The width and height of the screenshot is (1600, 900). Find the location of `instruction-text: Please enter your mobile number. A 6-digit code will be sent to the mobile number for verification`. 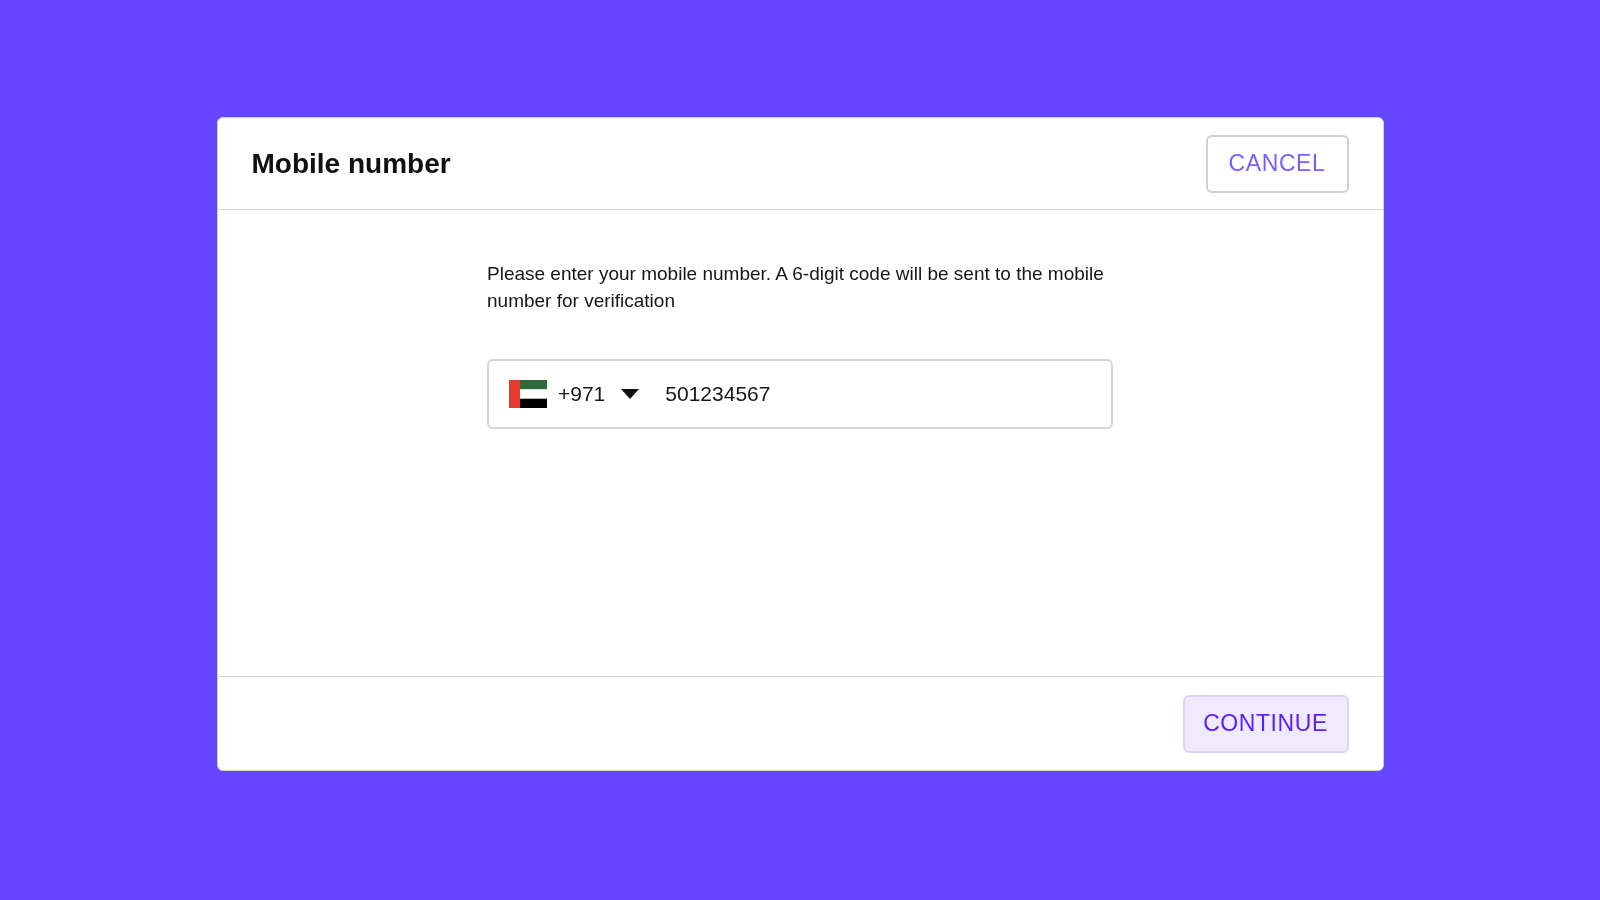

instruction-text: Please enter your mobile number. A 6-digit code will be sent to the mobile number for verification is located at coordinates (796, 287).